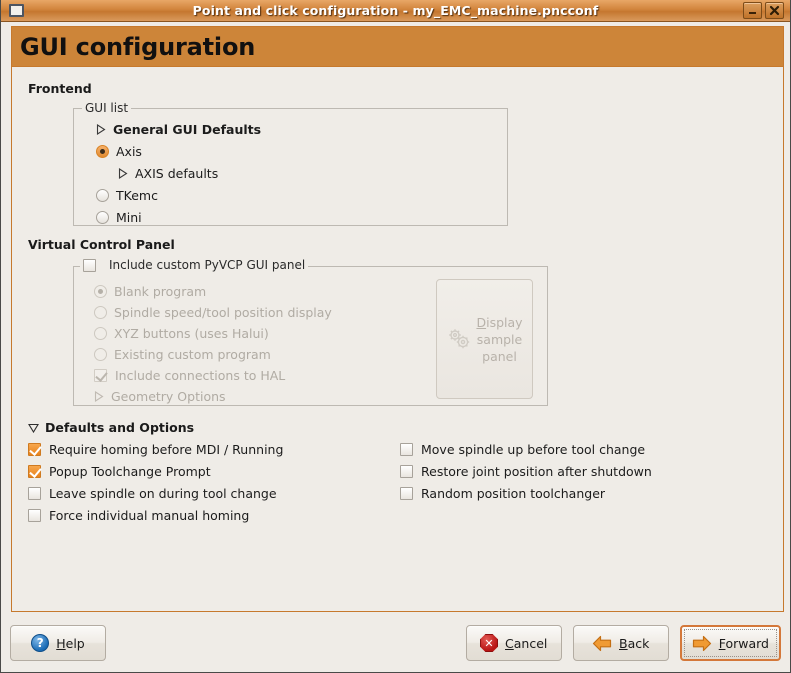 The height and width of the screenshot is (673, 791). I want to click on sample-panel-accel: D, so click(481, 322).